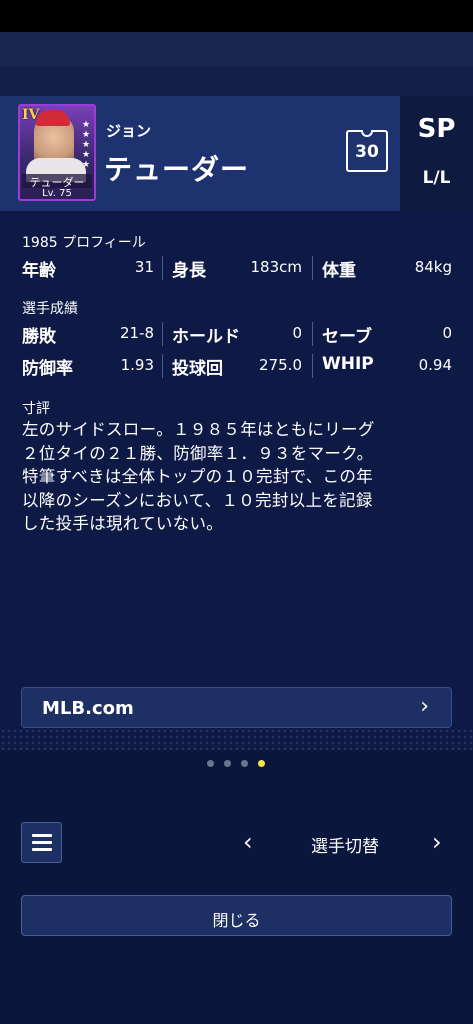  Describe the element at coordinates (88, 267) in the screenshot. I see `age-cell: 年齢 31` at that location.